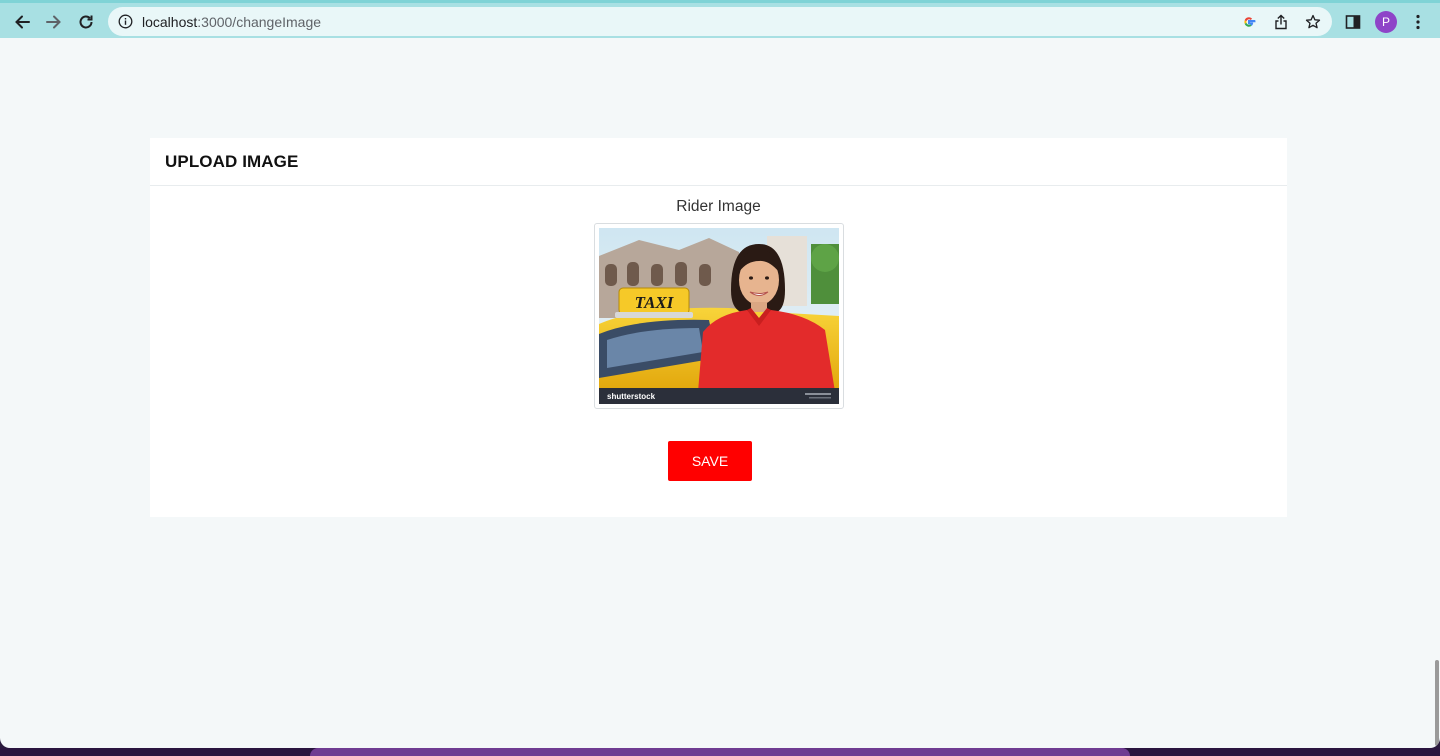 The width and height of the screenshot is (1440, 756). I want to click on browser-toolbar: localhost:3000/changeImage P, so click(720, 19).